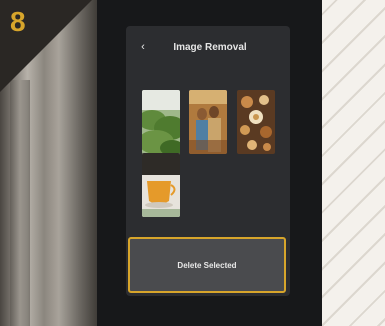  I want to click on page-title: Image Removal, so click(210, 47).